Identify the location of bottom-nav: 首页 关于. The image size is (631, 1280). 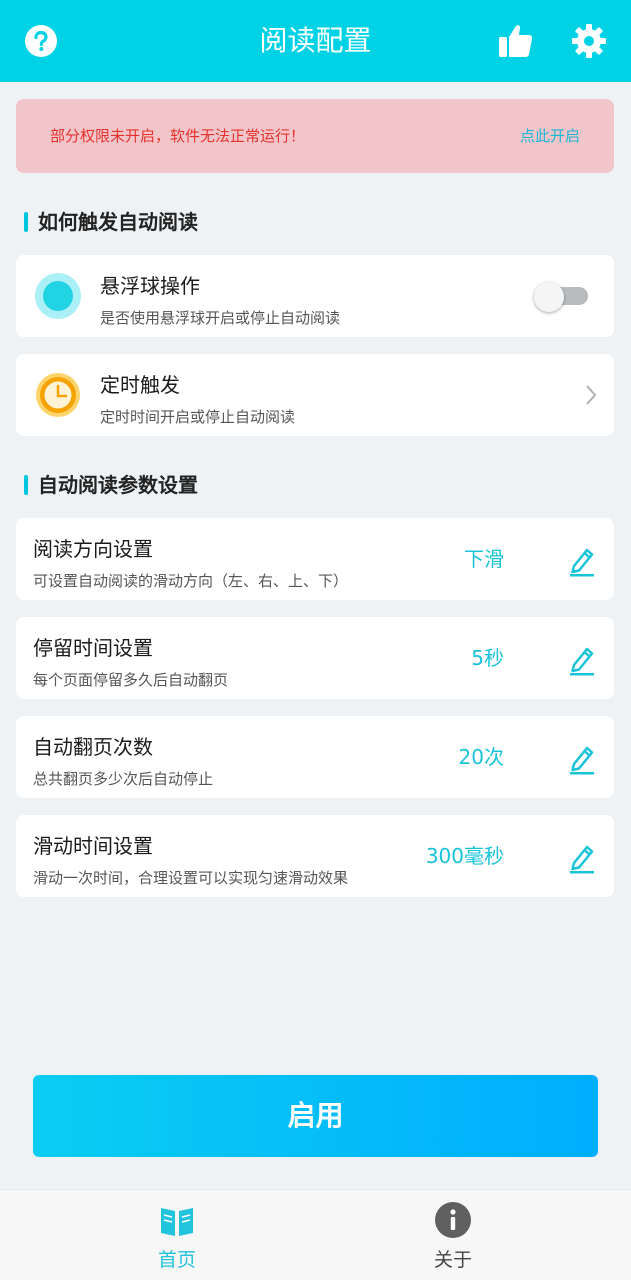
(315, 1234).